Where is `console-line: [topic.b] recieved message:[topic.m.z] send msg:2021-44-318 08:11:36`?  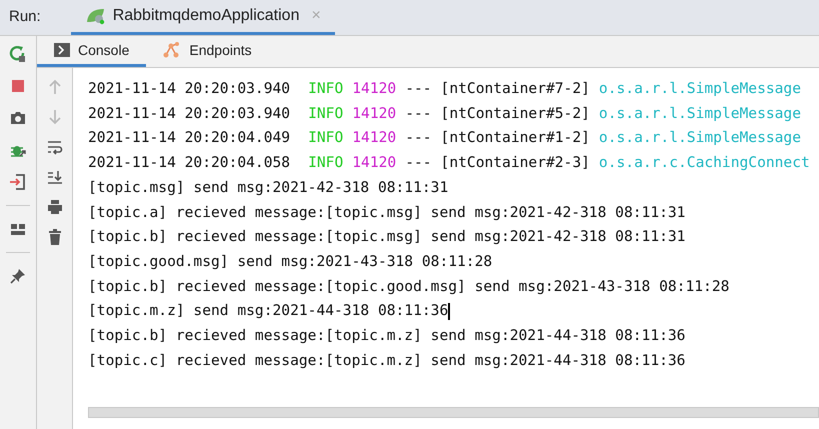 console-line: [topic.b] recieved message:[topic.m.z] send msg:2021-44-318 08:11:36 is located at coordinates (387, 336).